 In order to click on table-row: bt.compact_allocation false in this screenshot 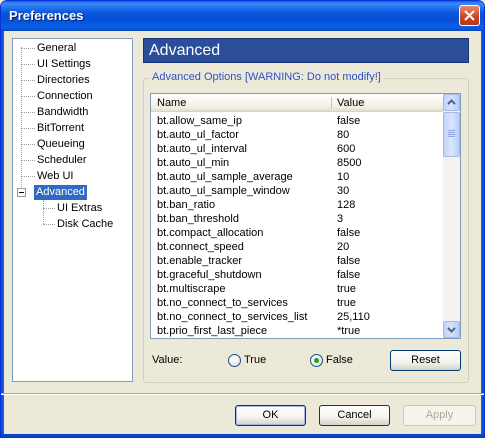, I will do `click(297, 233)`.